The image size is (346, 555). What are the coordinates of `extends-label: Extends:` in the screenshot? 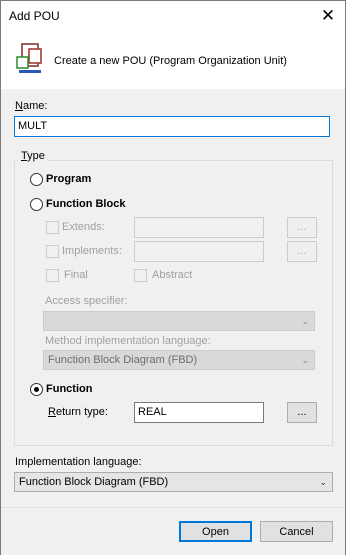 It's located at (83, 227).